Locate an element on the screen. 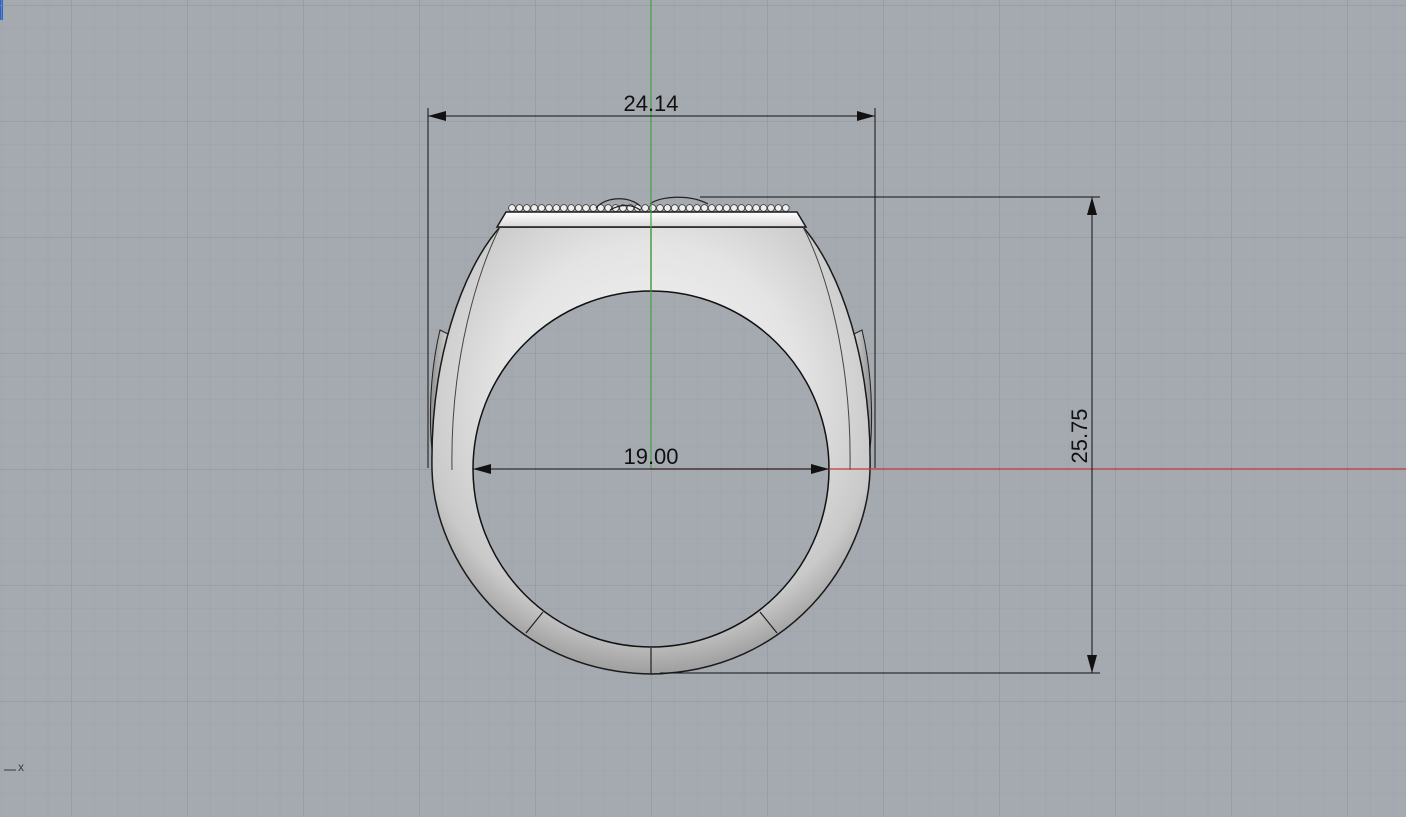  dimension-top-width-text: 24.14 is located at coordinates (650, 103).